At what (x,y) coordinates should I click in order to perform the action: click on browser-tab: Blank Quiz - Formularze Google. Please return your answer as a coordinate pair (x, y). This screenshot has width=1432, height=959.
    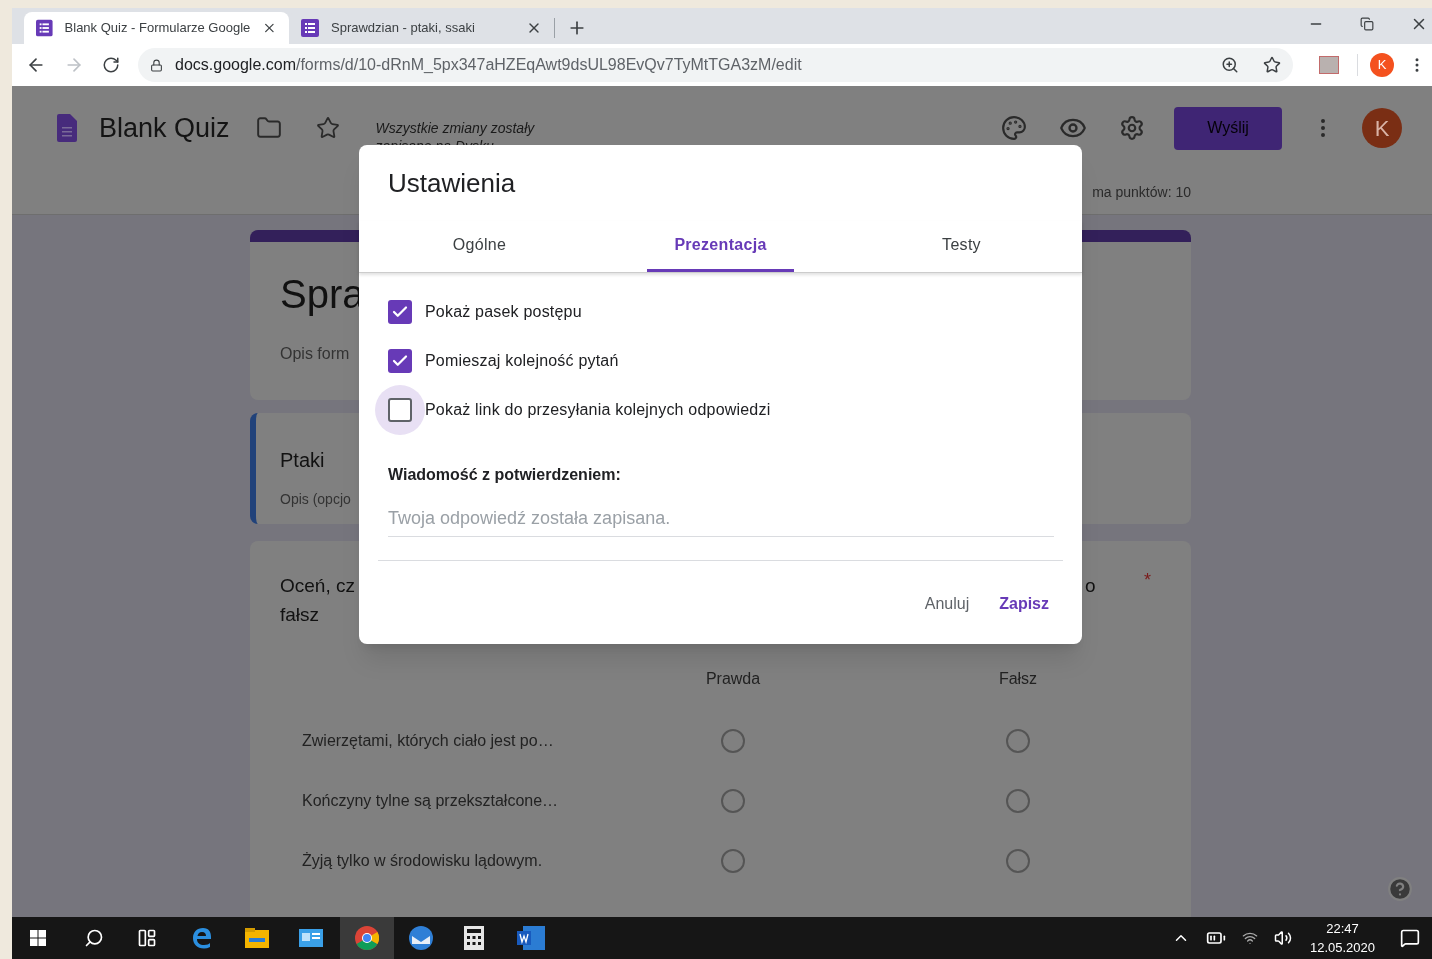
    Looking at the image, I should click on (156, 28).